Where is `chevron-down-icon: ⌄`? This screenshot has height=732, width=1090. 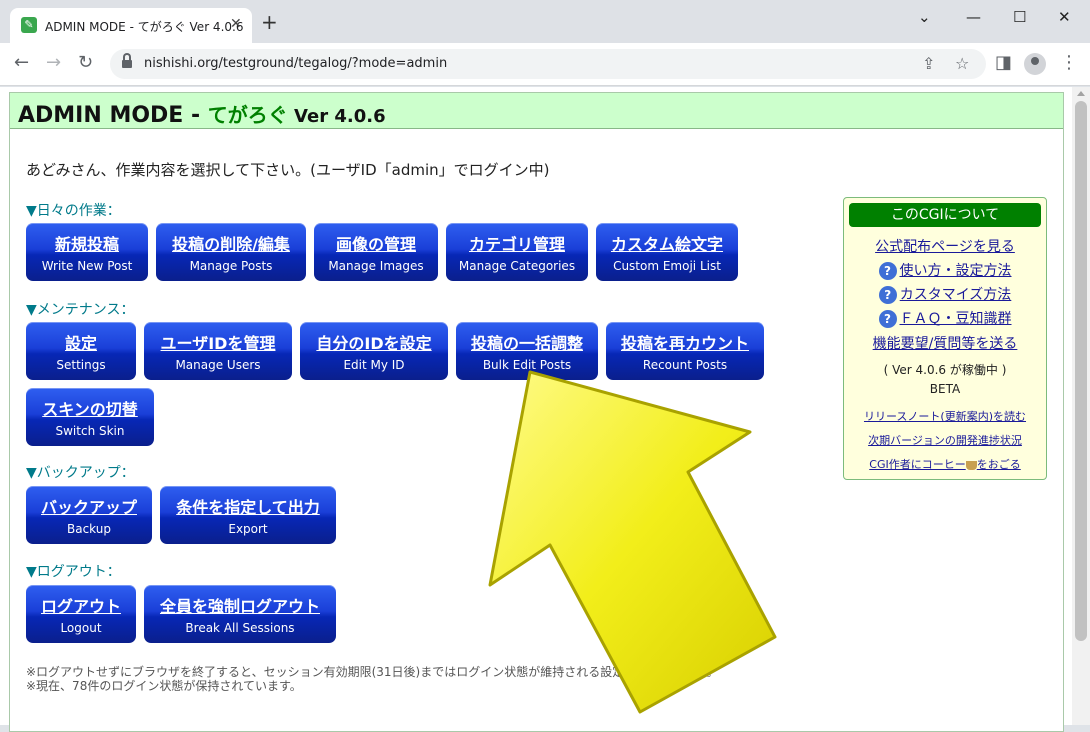 chevron-down-icon: ⌄ is located at coordinates (924, 17).